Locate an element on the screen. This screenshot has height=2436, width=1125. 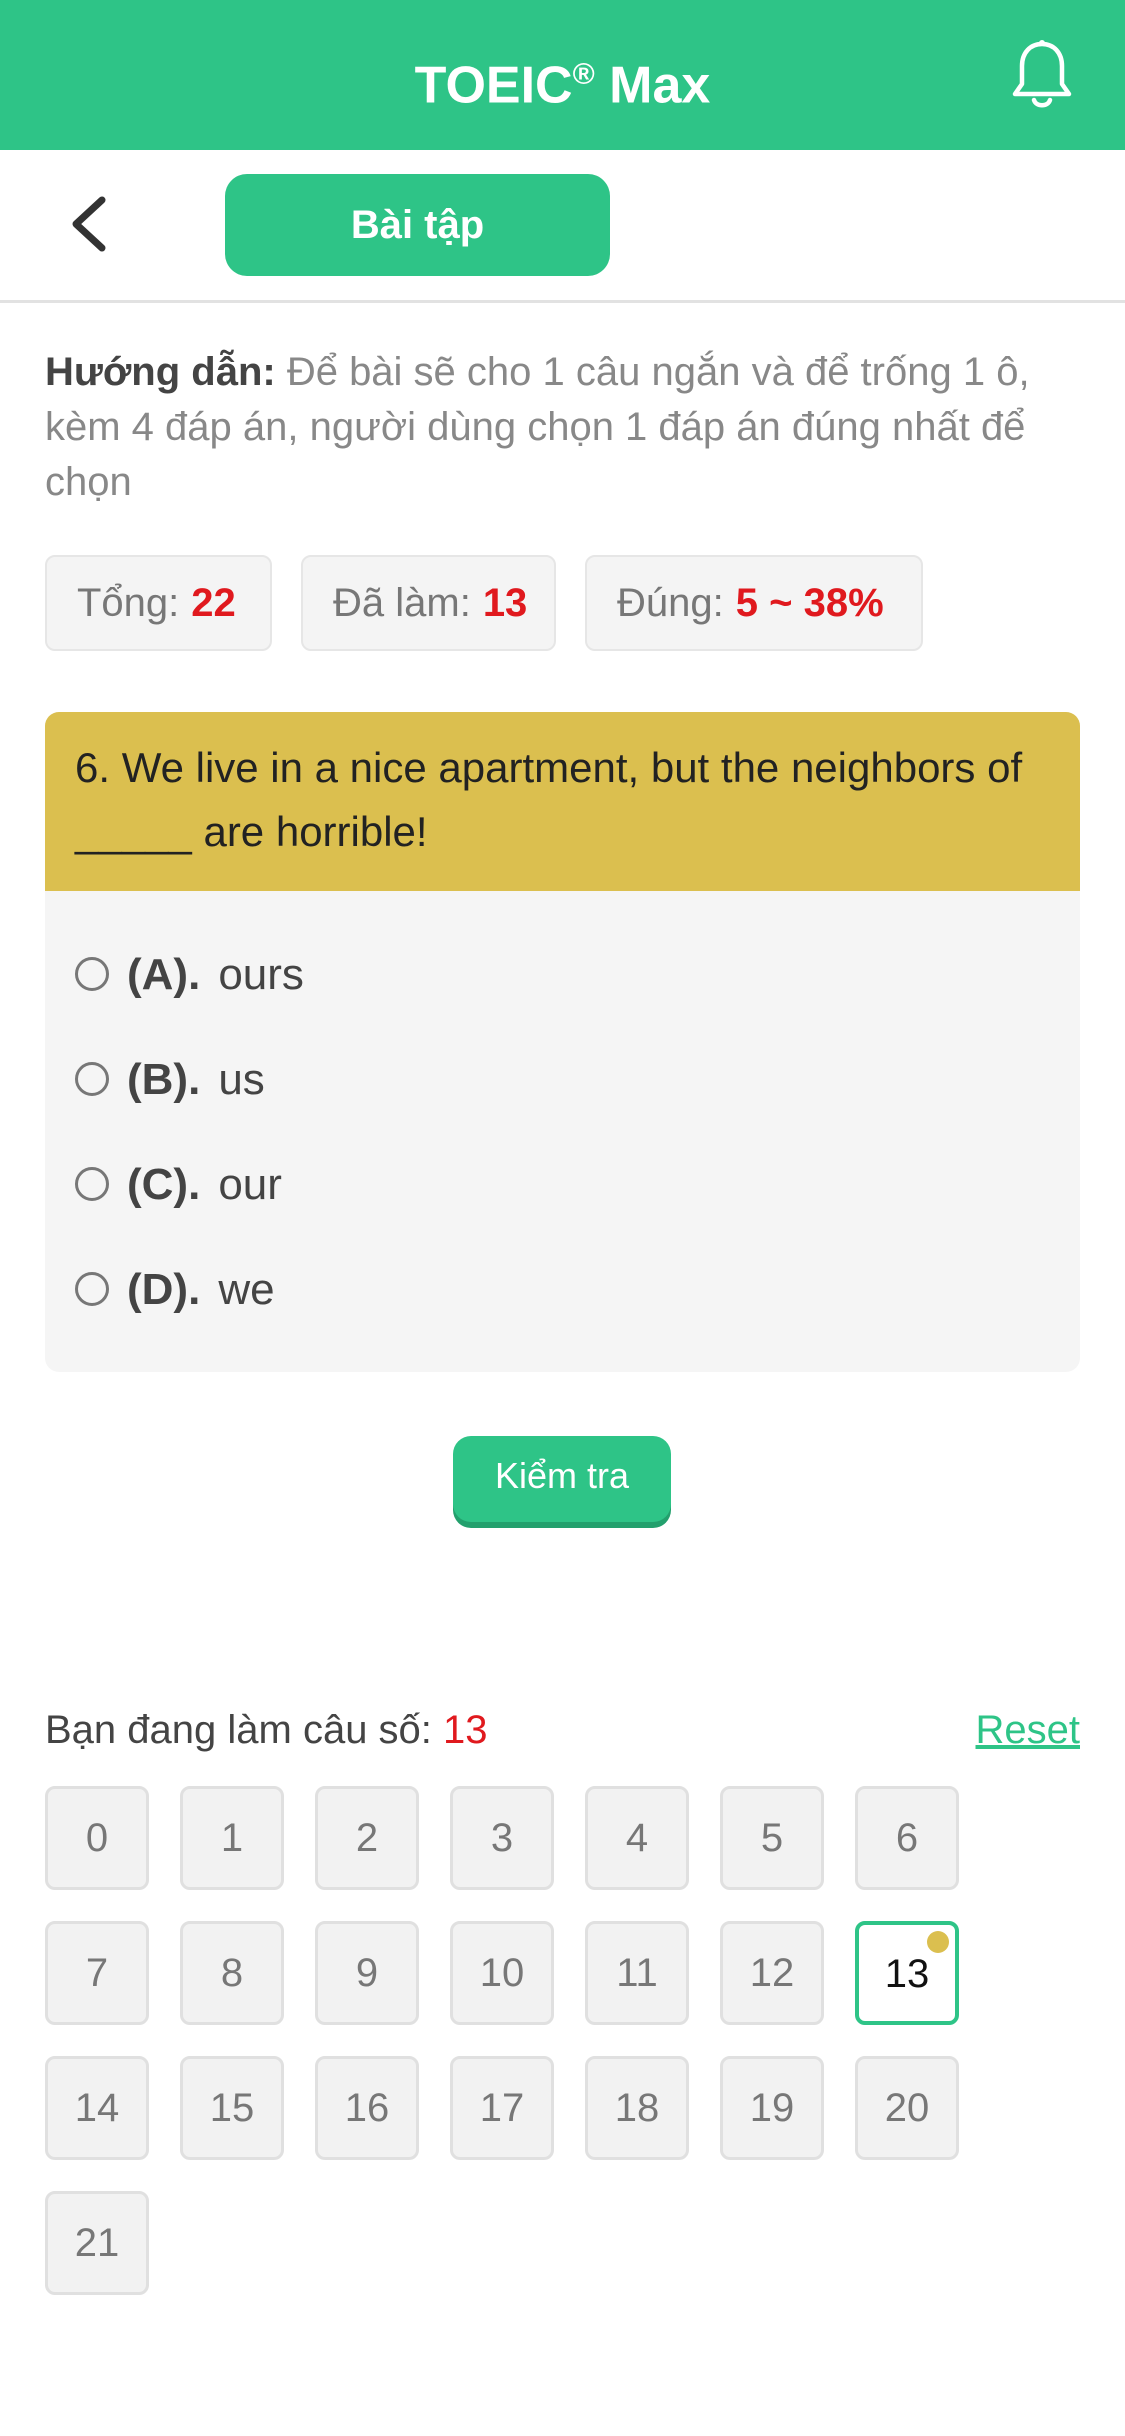
question-number-button: 16 is located at coordinates (367, 2108).